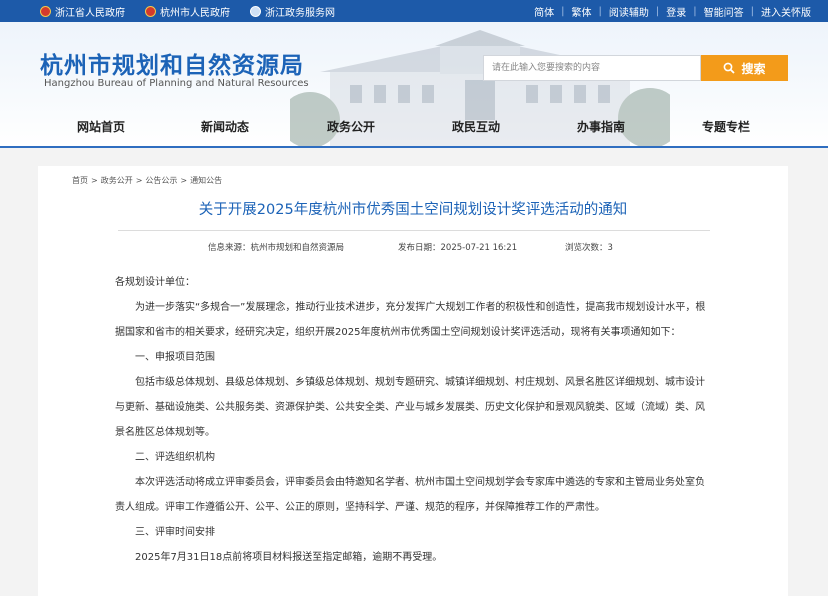  What do you see at coordinates (206, 180) in the screenshot?
I see `breadcrumb-notices: 通知公告` at bounding box center [206, 180].